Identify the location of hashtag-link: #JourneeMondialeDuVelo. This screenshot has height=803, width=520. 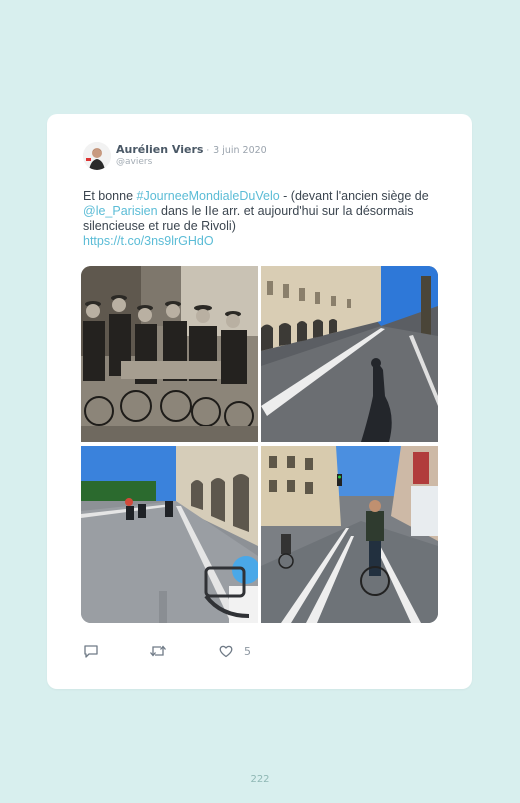
(208, 196).